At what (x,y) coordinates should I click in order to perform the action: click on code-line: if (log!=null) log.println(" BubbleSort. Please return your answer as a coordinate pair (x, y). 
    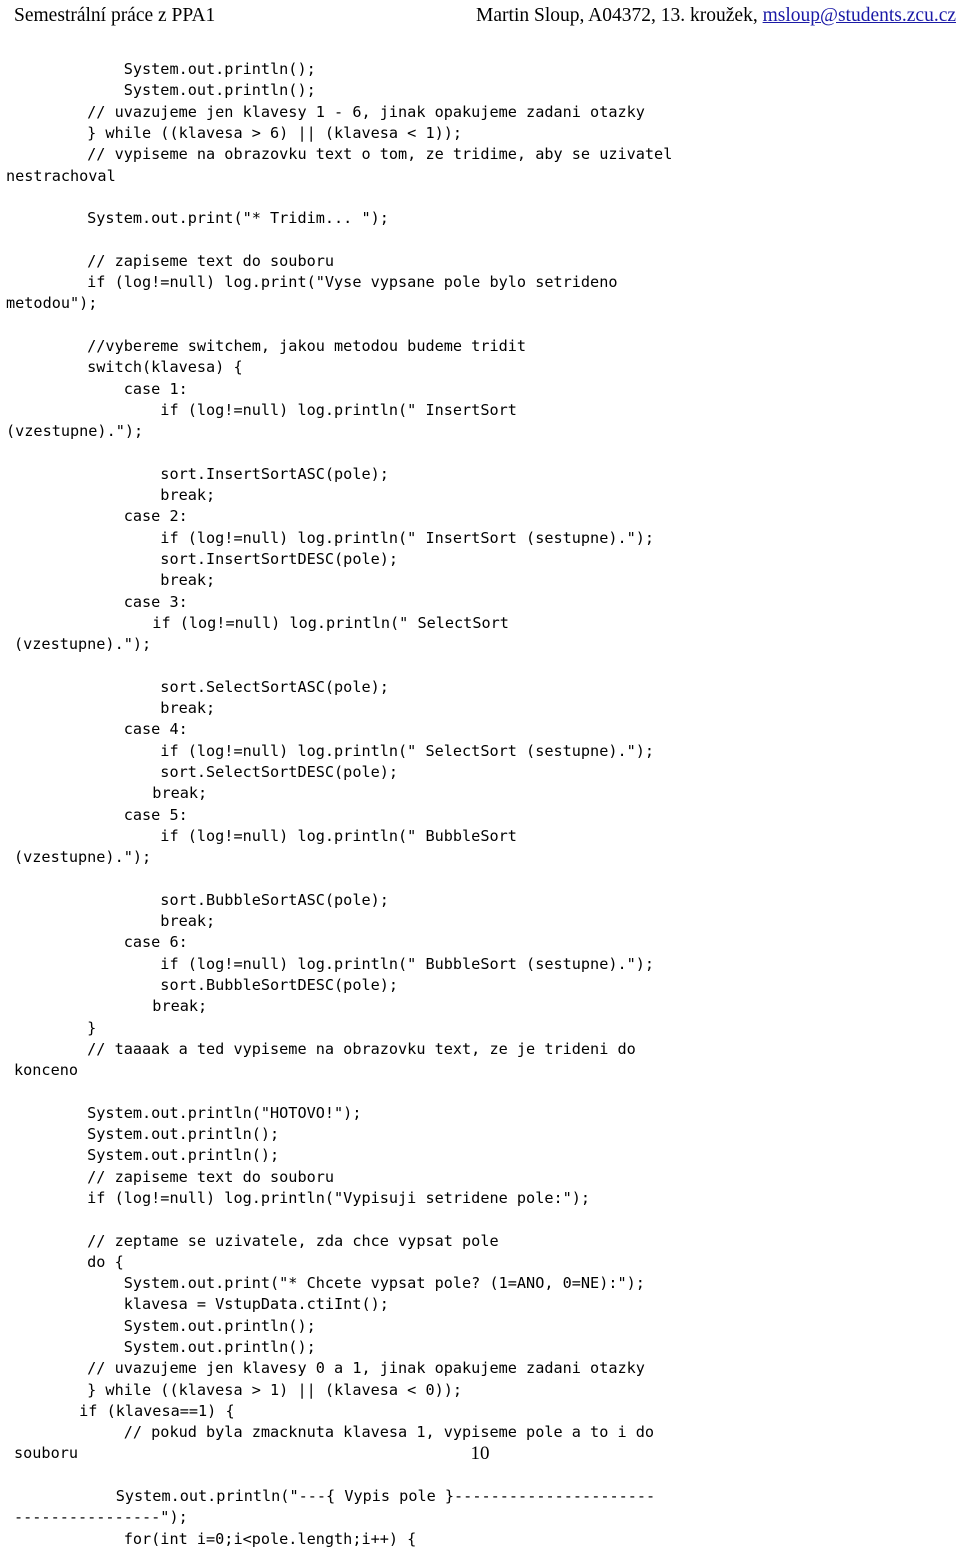
    Looking at the image, I should click on (265, 835).